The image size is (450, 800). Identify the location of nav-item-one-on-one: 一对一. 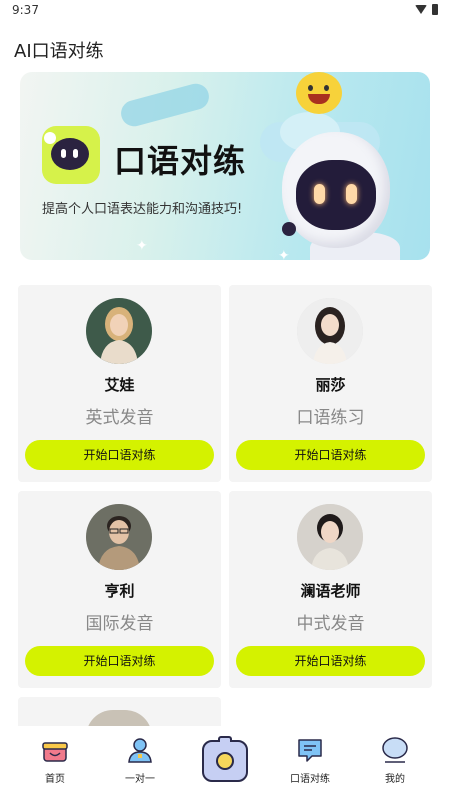
(140, 760).